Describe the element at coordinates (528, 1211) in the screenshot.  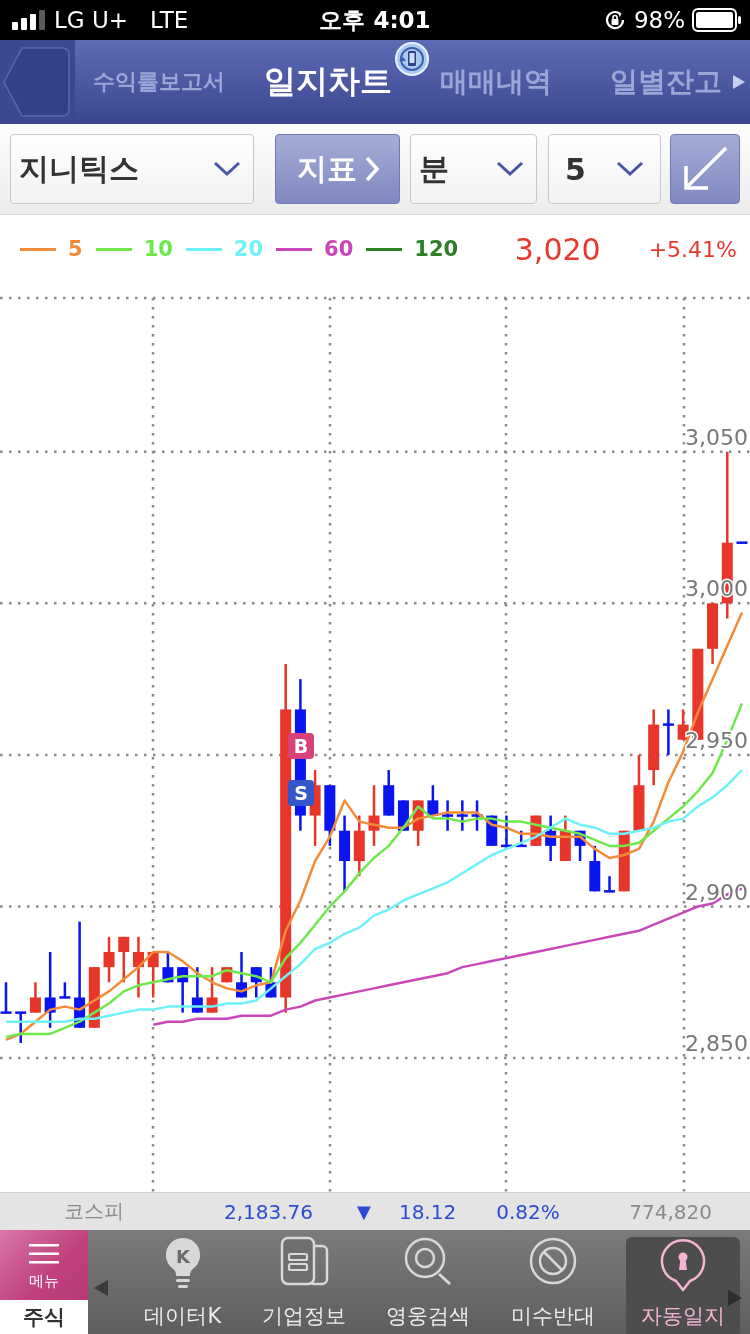
I see `index-percent: 0.82%` at that location.